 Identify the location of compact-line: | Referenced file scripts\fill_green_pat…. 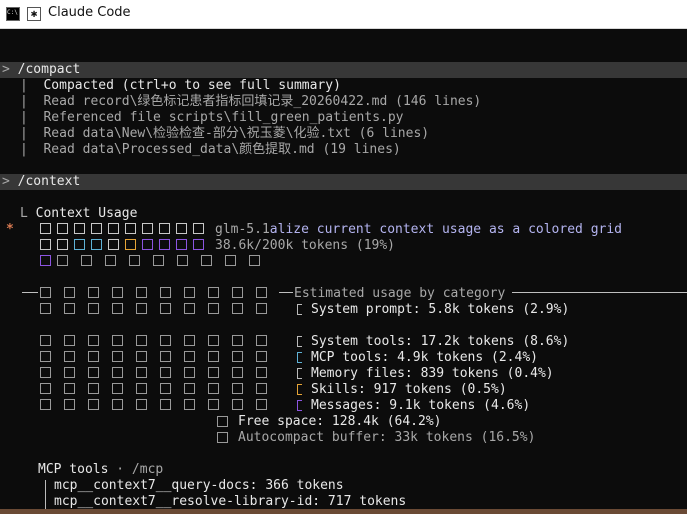
(212, 117).